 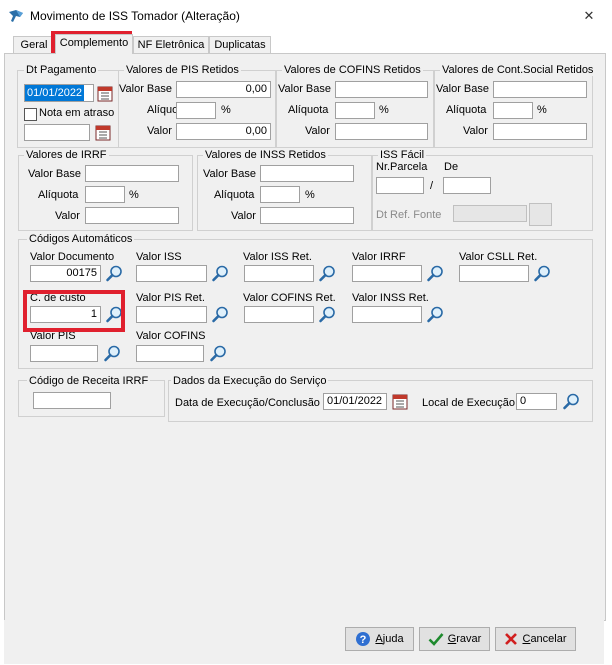 What do you see at coordinates (467, 185) in the screenshot?
I see `parcela-de-input` at bounding box center [467, 185].